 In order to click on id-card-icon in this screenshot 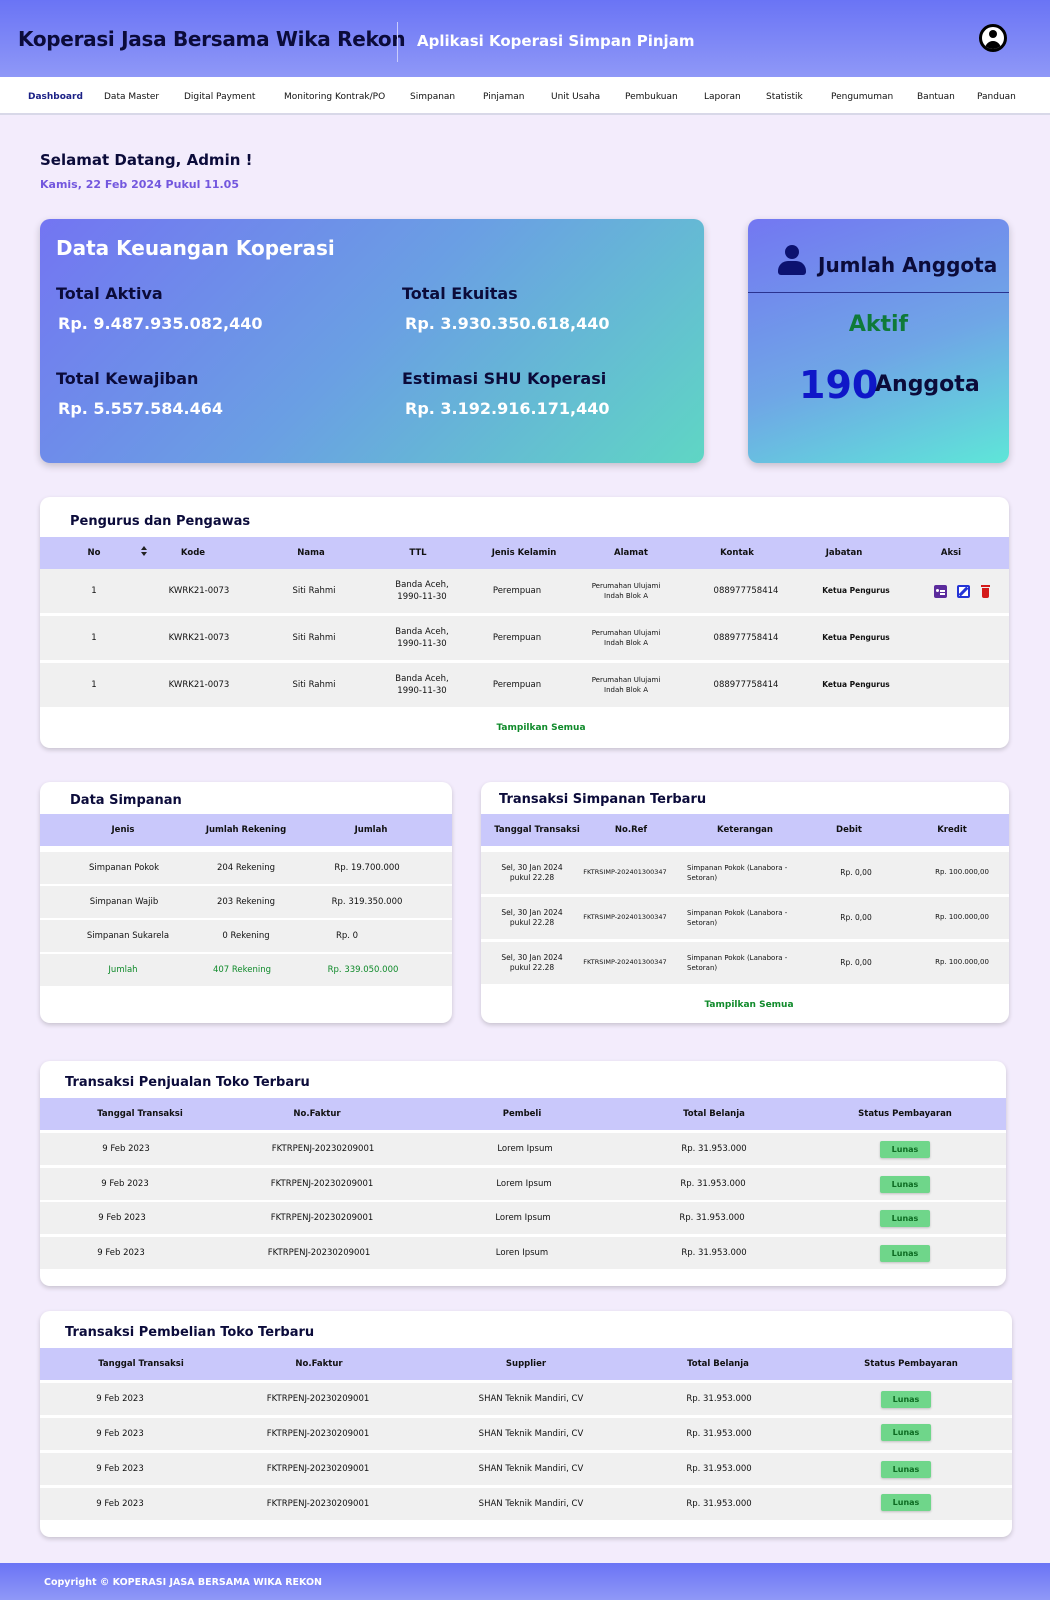, I will do `click(940, 591)`.